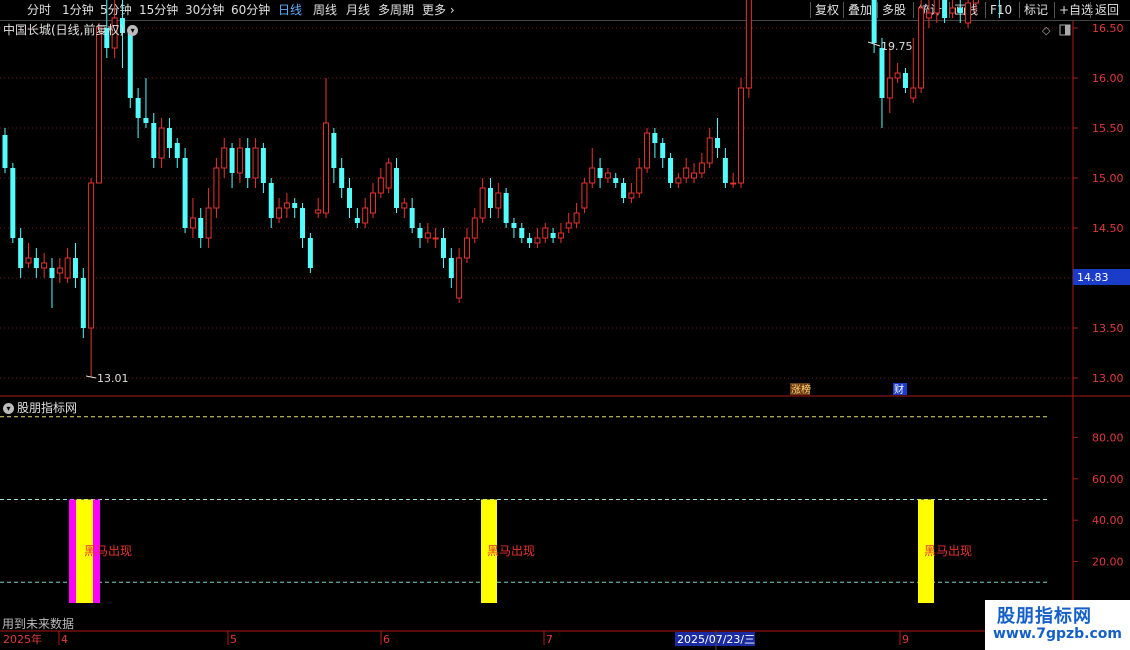  Describe the element at coordinates (1108, 378) in the screenshot. I see `price-tick-label: 13.00` at that location.